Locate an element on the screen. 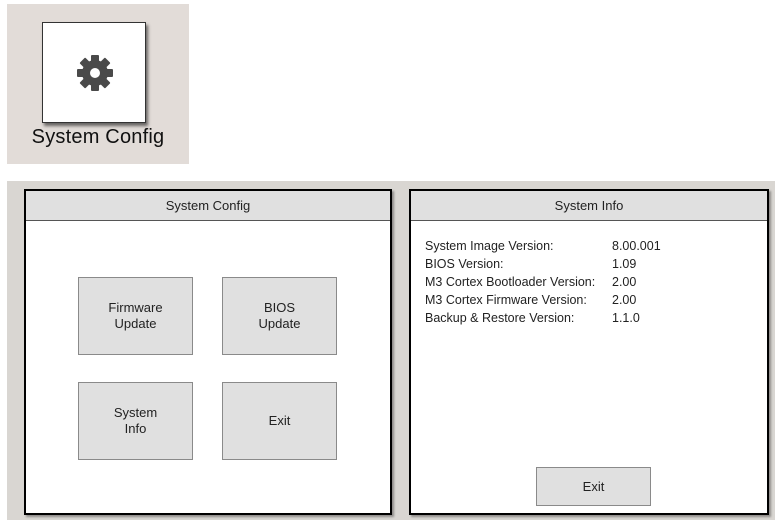  info-value: 1.1.0 is located at coordinates (626, 318).